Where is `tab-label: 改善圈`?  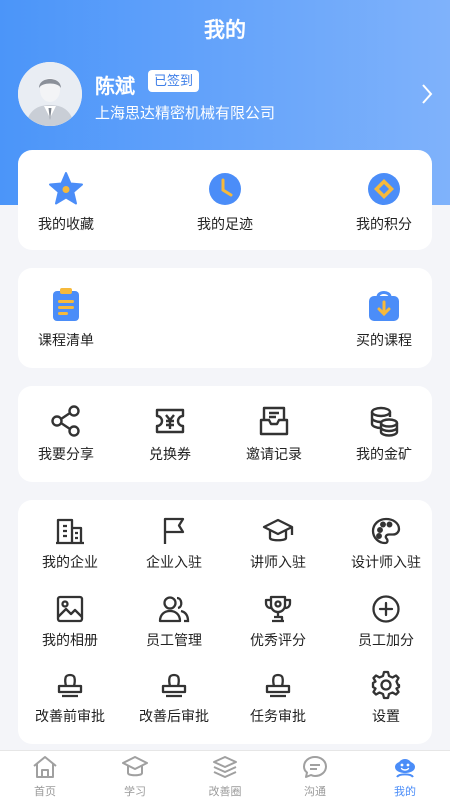 tab-label: 改善圈 is located at coordinates (225, 792).